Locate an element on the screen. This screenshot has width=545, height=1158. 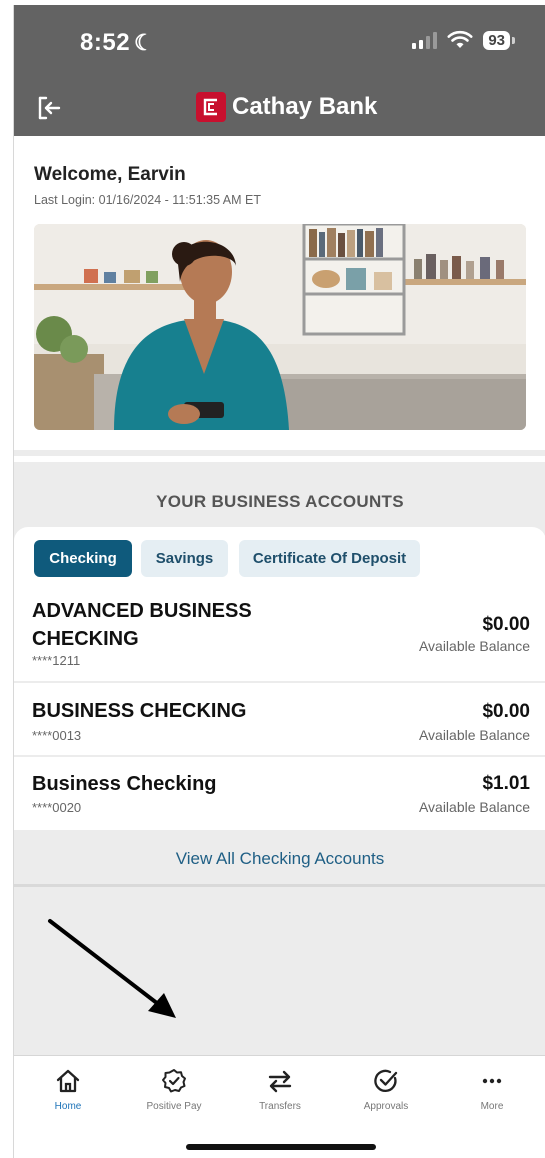
logout-icon is located at coordinates (49, 108).